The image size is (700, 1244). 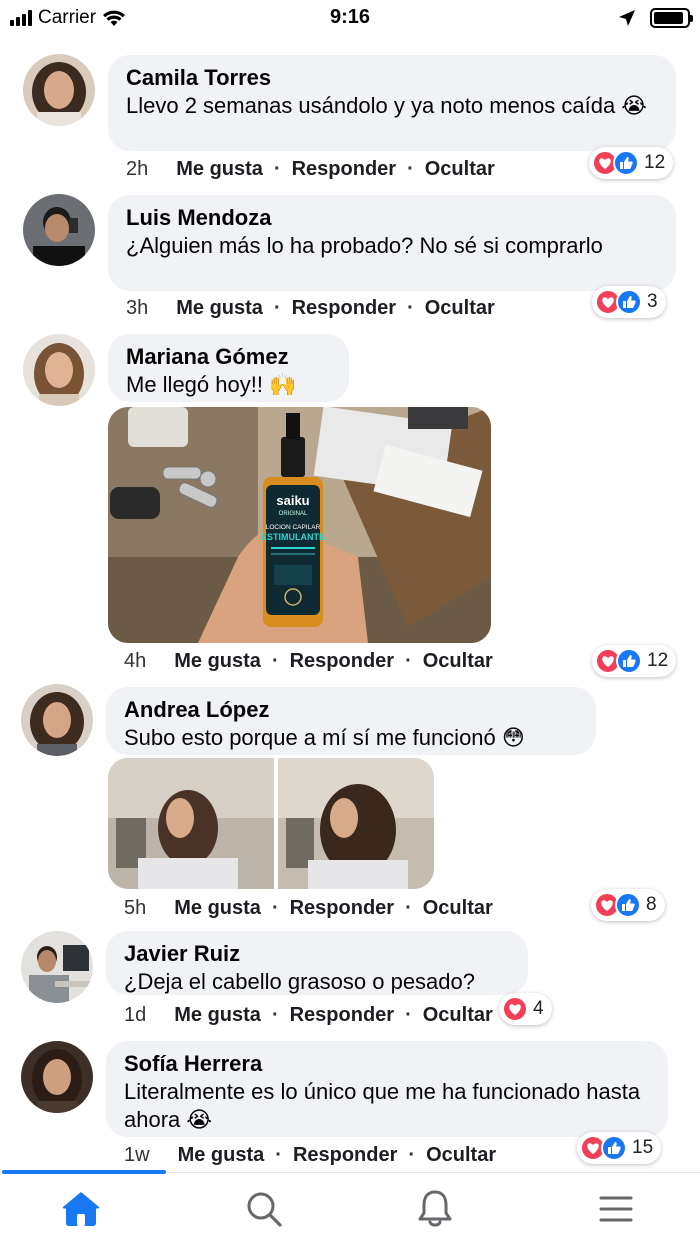 What do you see at coordinates (629, 302) in the screenshot?
I see `reaction-summary: 3` at bounding box center [629, 302].